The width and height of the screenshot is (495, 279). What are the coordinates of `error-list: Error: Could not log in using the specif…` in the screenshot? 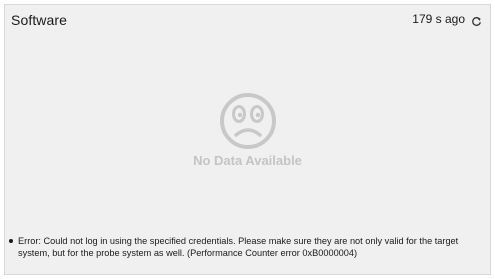 It's located at (244, 247).